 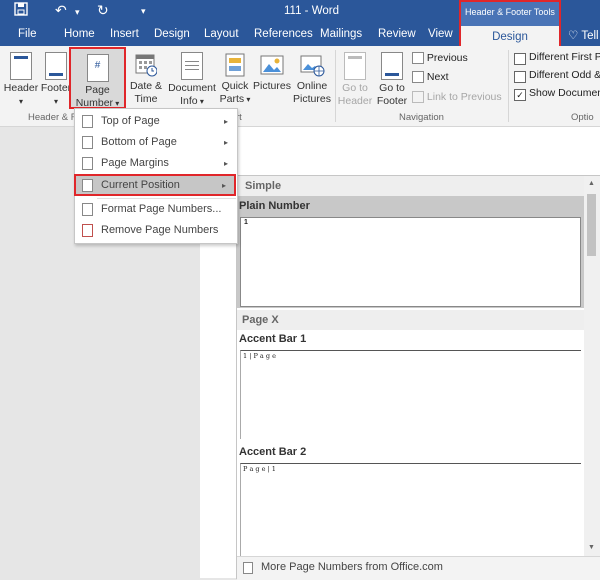 I want to click on menu-item-top-of-page: Top of Page ▸, so click(x=156, y=121).